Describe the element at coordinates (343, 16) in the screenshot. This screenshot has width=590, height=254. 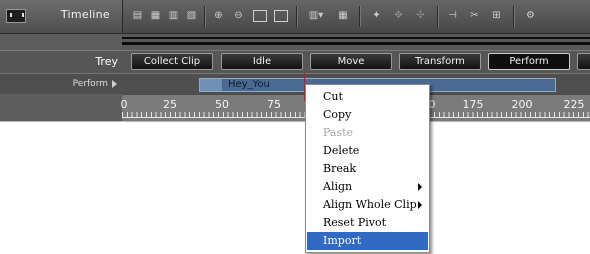
I see `grid-icon: ▦` at that location.